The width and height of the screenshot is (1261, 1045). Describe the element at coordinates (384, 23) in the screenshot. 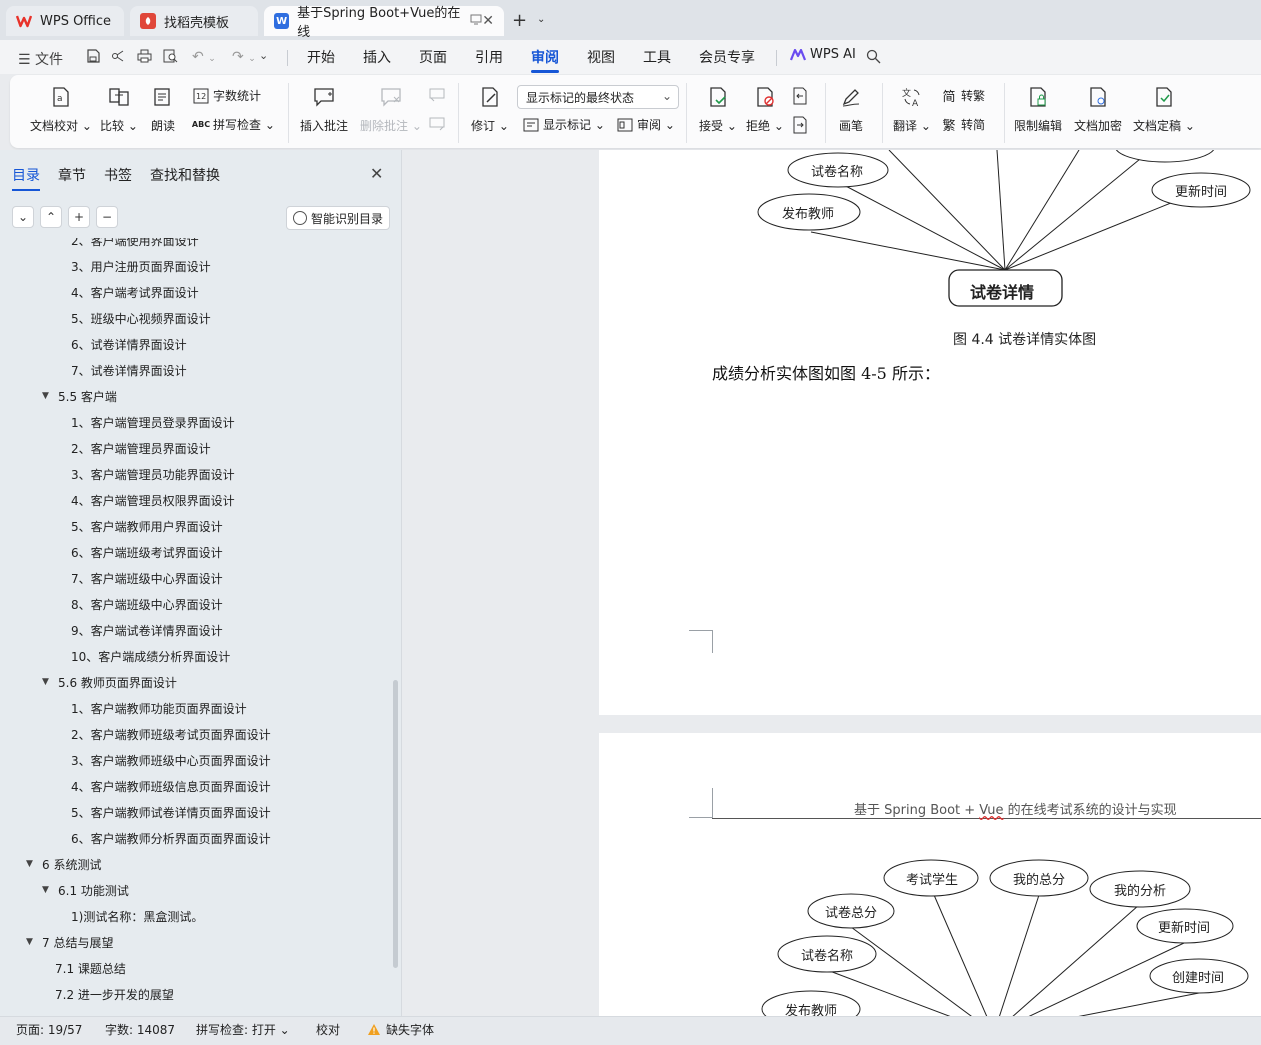

I see `tab-document: W 基于Spring Boot+Vue的在线 ✕` at that location.